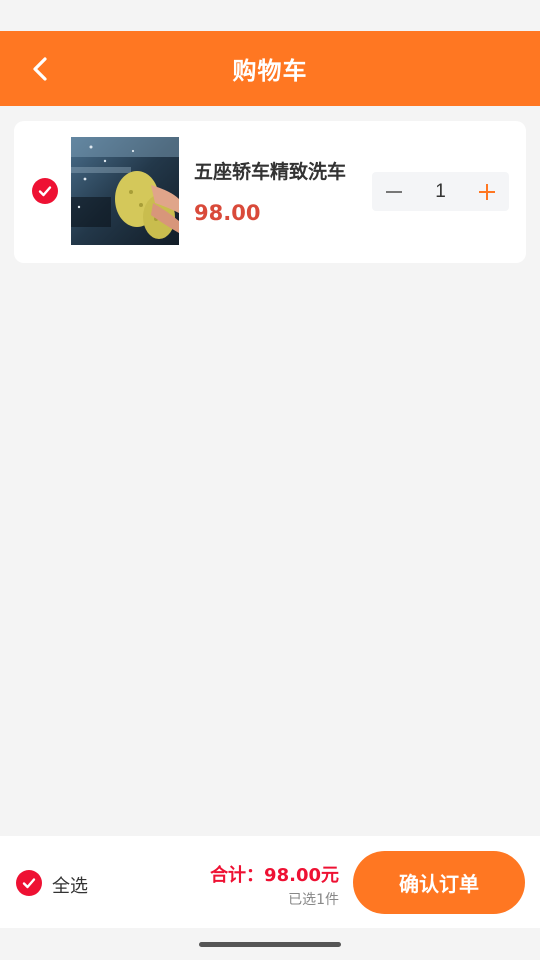  I want to click on selected-count: 已选1件, so click(313, 900).